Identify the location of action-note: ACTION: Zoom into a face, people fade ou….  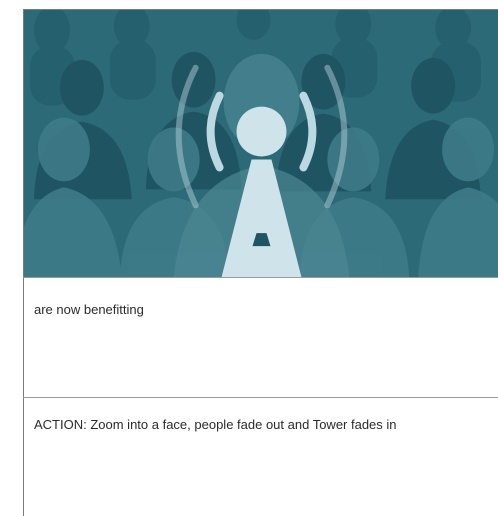
(215, 424).